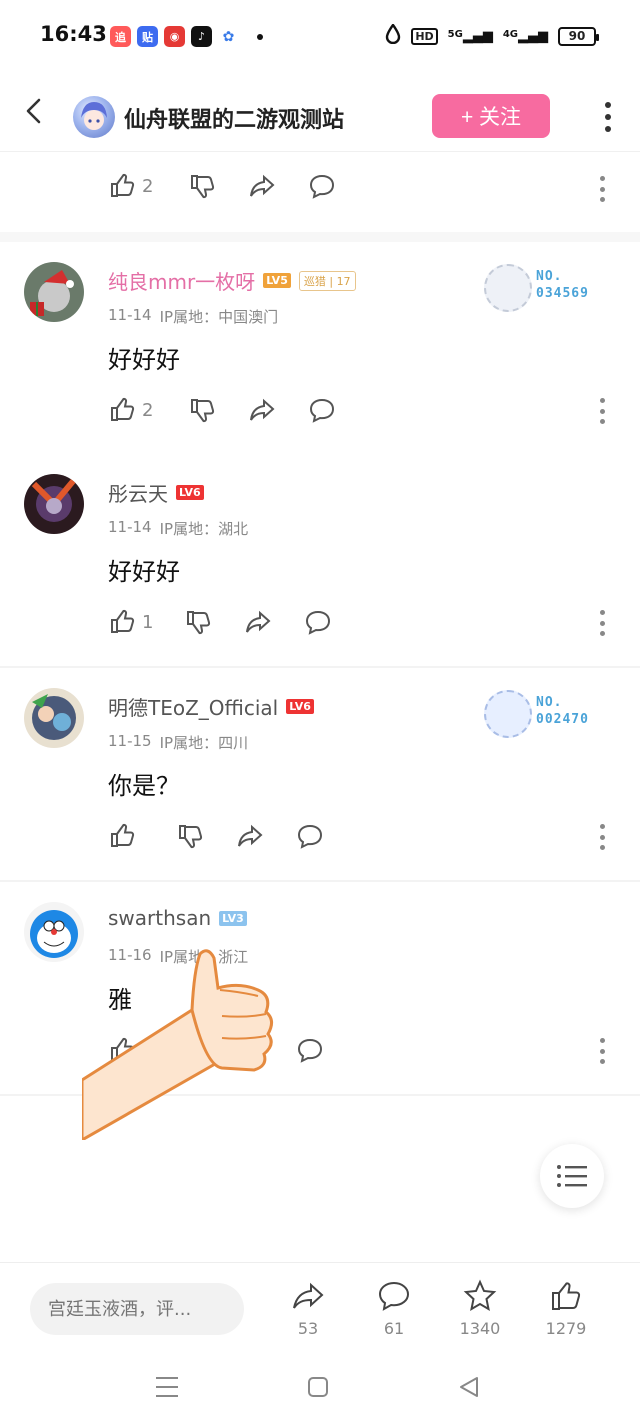 The height and width of the screenshot is (1422, 640). I want to click on username: 纯良mmr一枚呀 LV5 巡猎 | 17, so click(232, 280).